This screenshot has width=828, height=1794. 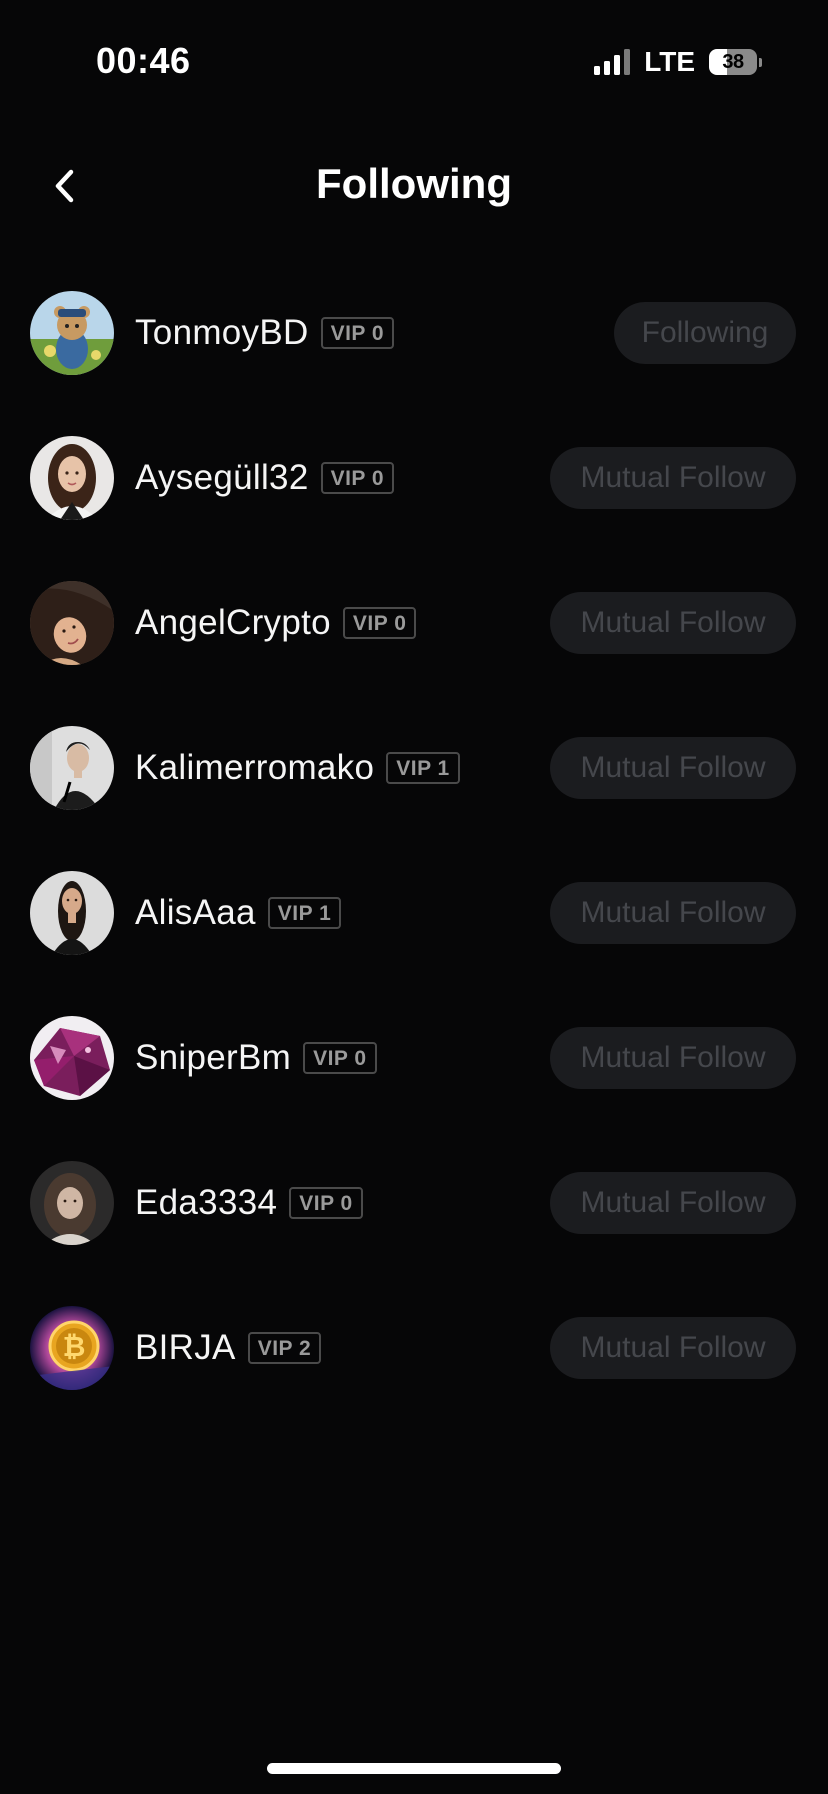 What do you see at coordinates (414, 1057) in the screenshot?
I see `list-item: SniperBm VIP 0 Mutual Follow` at bounding box center [414, 1057].